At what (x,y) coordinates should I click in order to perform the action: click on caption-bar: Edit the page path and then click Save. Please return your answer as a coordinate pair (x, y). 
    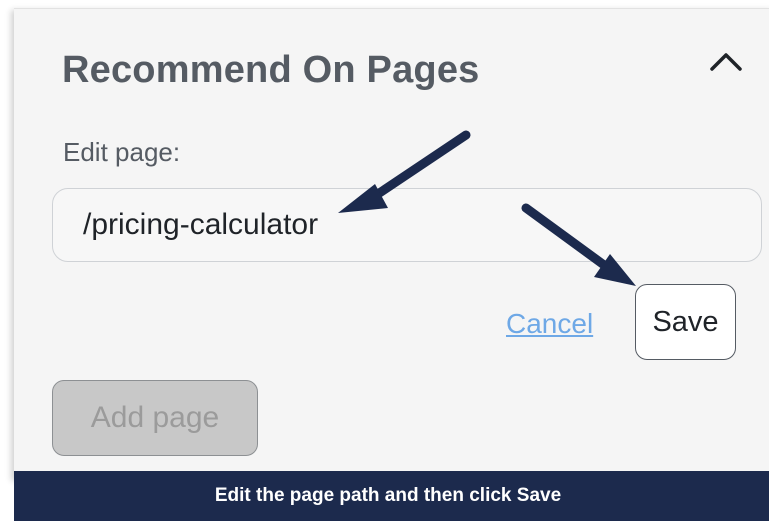
    Looking at the image, I should click on (391, 496).